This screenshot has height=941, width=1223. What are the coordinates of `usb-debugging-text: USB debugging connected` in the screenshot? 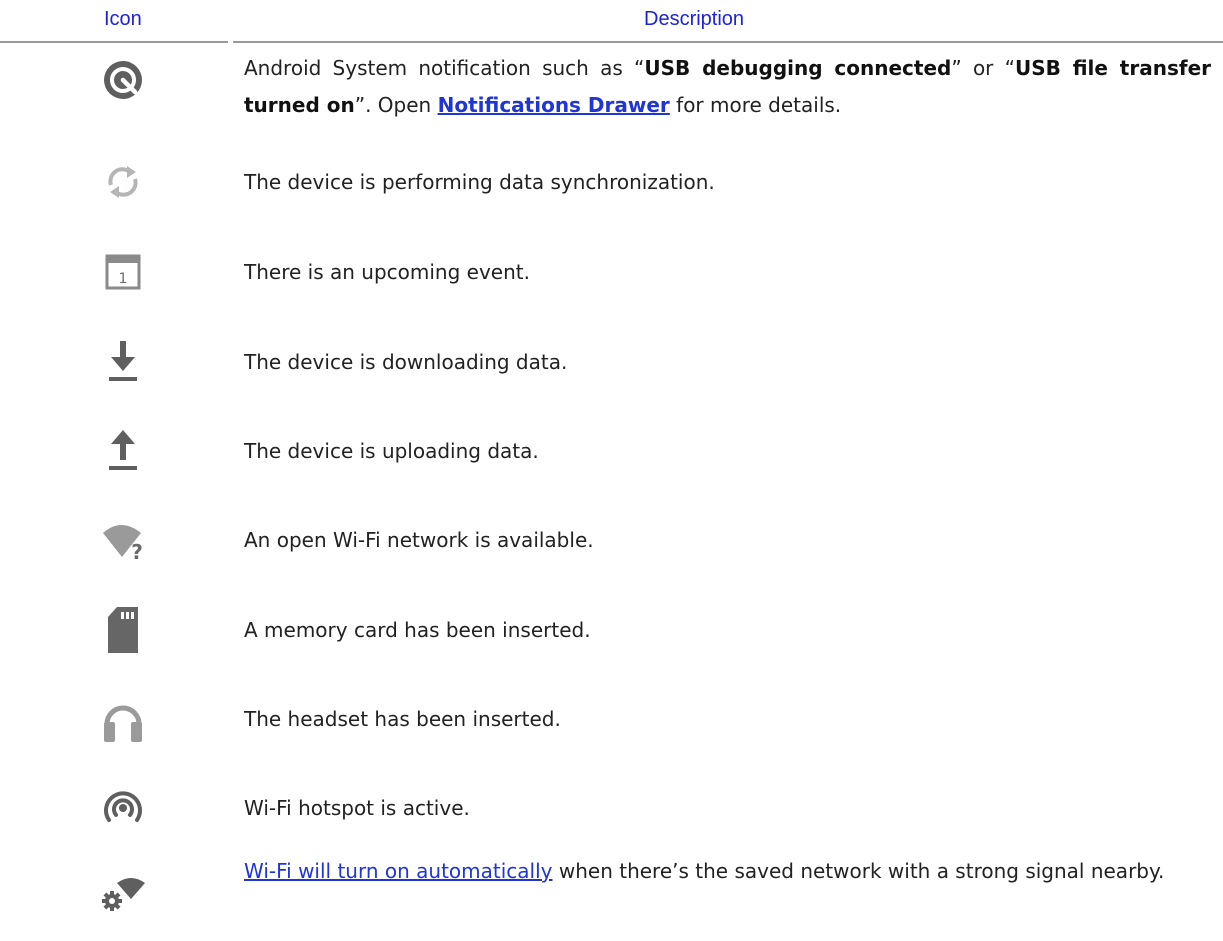 It's located at (798, 68).